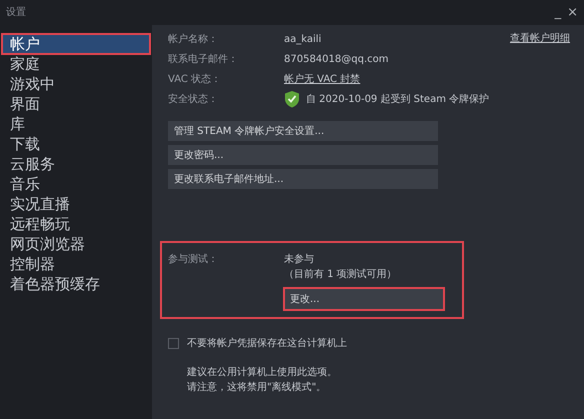 Image resolution: width=584 pixels, height=419 pixels. I want to click on beta-note: （目前有 1 项测试可用）, so click(341, 275).